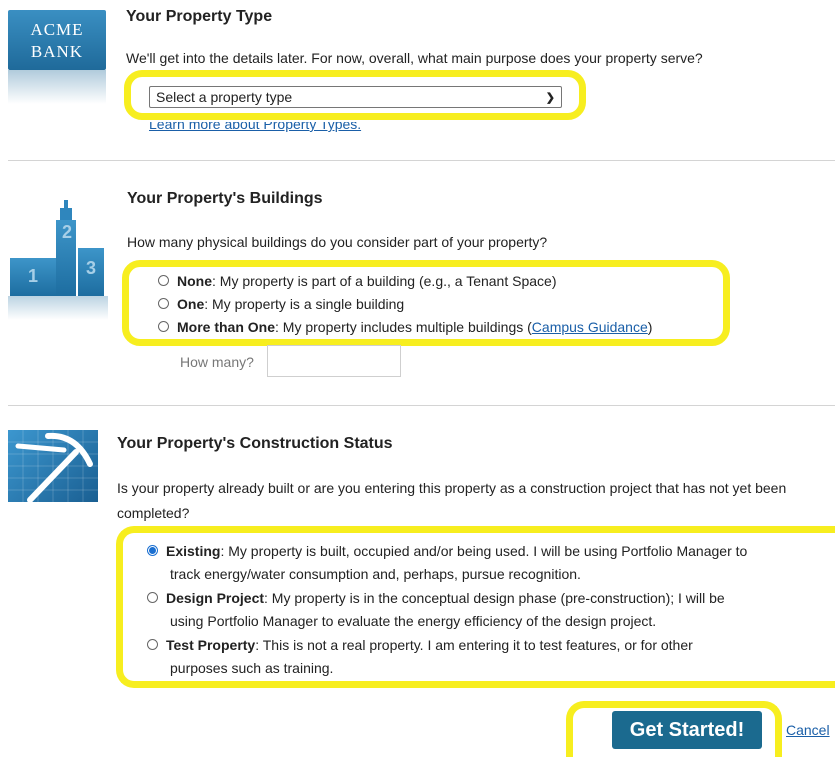  Describe the element at coordinates (152, 597) in the screenshot. I see `radio-design-project` at that location.